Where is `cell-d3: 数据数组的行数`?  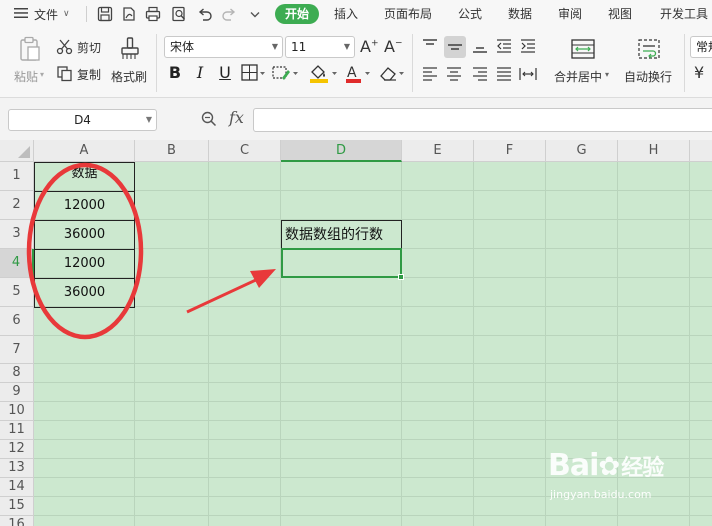 cell-d3: 数据数组的行数 is located at coordinates (341, 235).